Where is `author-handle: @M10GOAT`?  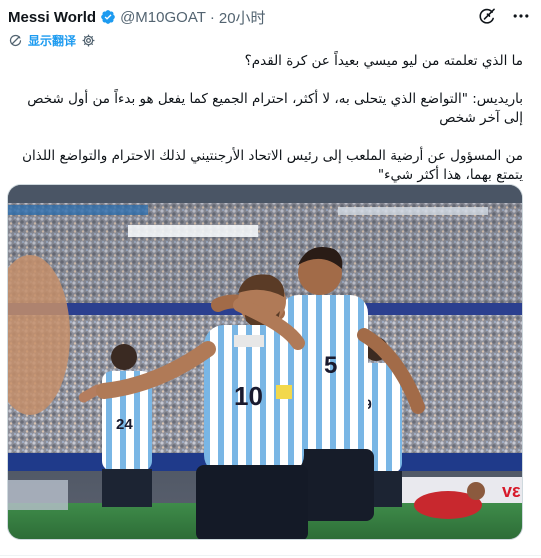 author-handle: @M10GOAT is located at coordinates (163, 17).